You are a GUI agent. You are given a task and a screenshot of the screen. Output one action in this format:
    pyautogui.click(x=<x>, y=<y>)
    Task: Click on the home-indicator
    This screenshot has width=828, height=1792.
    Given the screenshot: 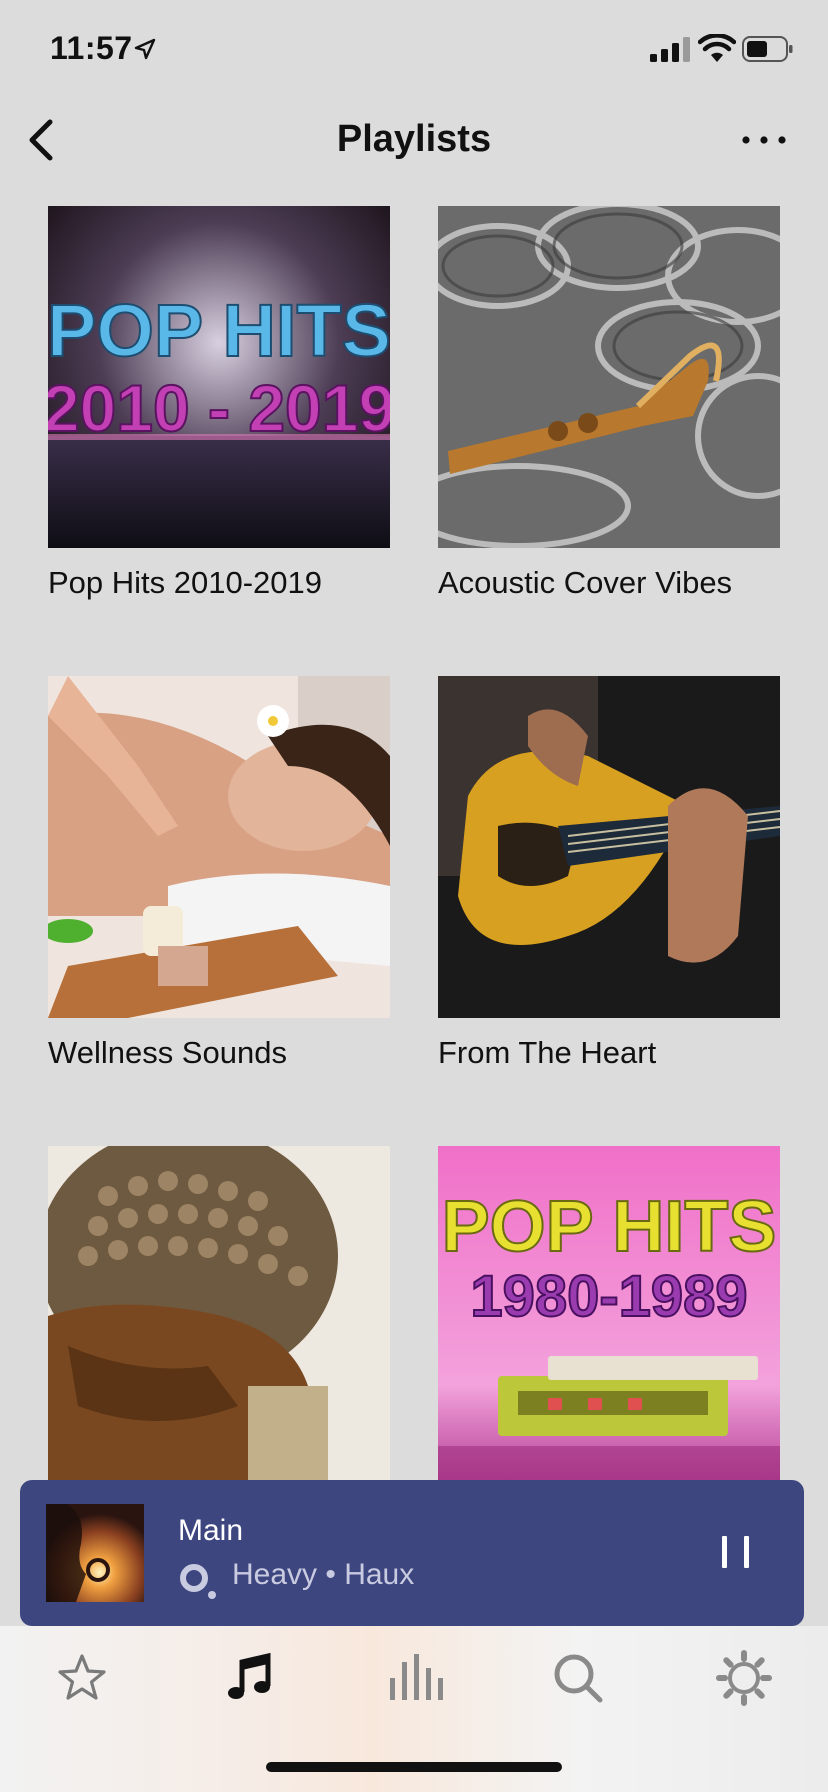 What is the action you would take?
    pyautogui.click(x=414, y=1767)
    